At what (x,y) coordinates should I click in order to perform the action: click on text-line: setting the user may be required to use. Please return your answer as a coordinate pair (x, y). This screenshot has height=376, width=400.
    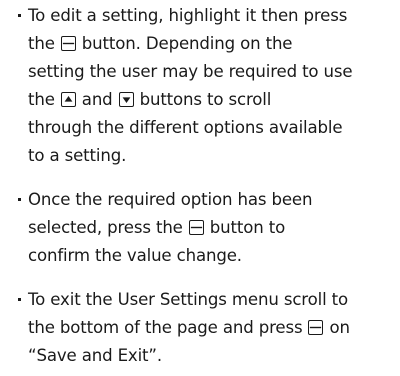
    Looking at the image, I should click on (190, 71).